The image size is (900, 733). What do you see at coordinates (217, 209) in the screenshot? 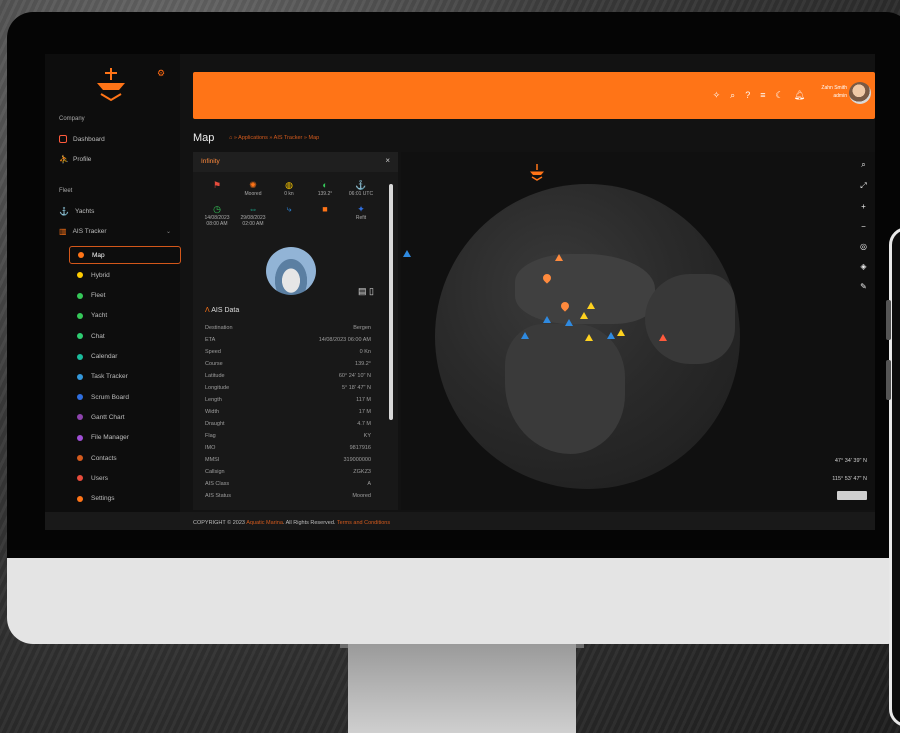
I see `clock-icon: ◷` at bounding box center [217, 209].